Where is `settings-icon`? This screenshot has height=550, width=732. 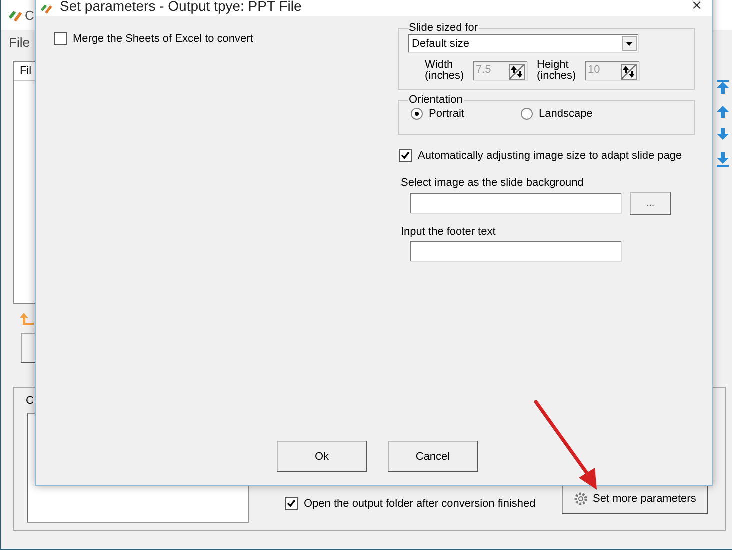
settings-icon is located at coordinates (581, 499).